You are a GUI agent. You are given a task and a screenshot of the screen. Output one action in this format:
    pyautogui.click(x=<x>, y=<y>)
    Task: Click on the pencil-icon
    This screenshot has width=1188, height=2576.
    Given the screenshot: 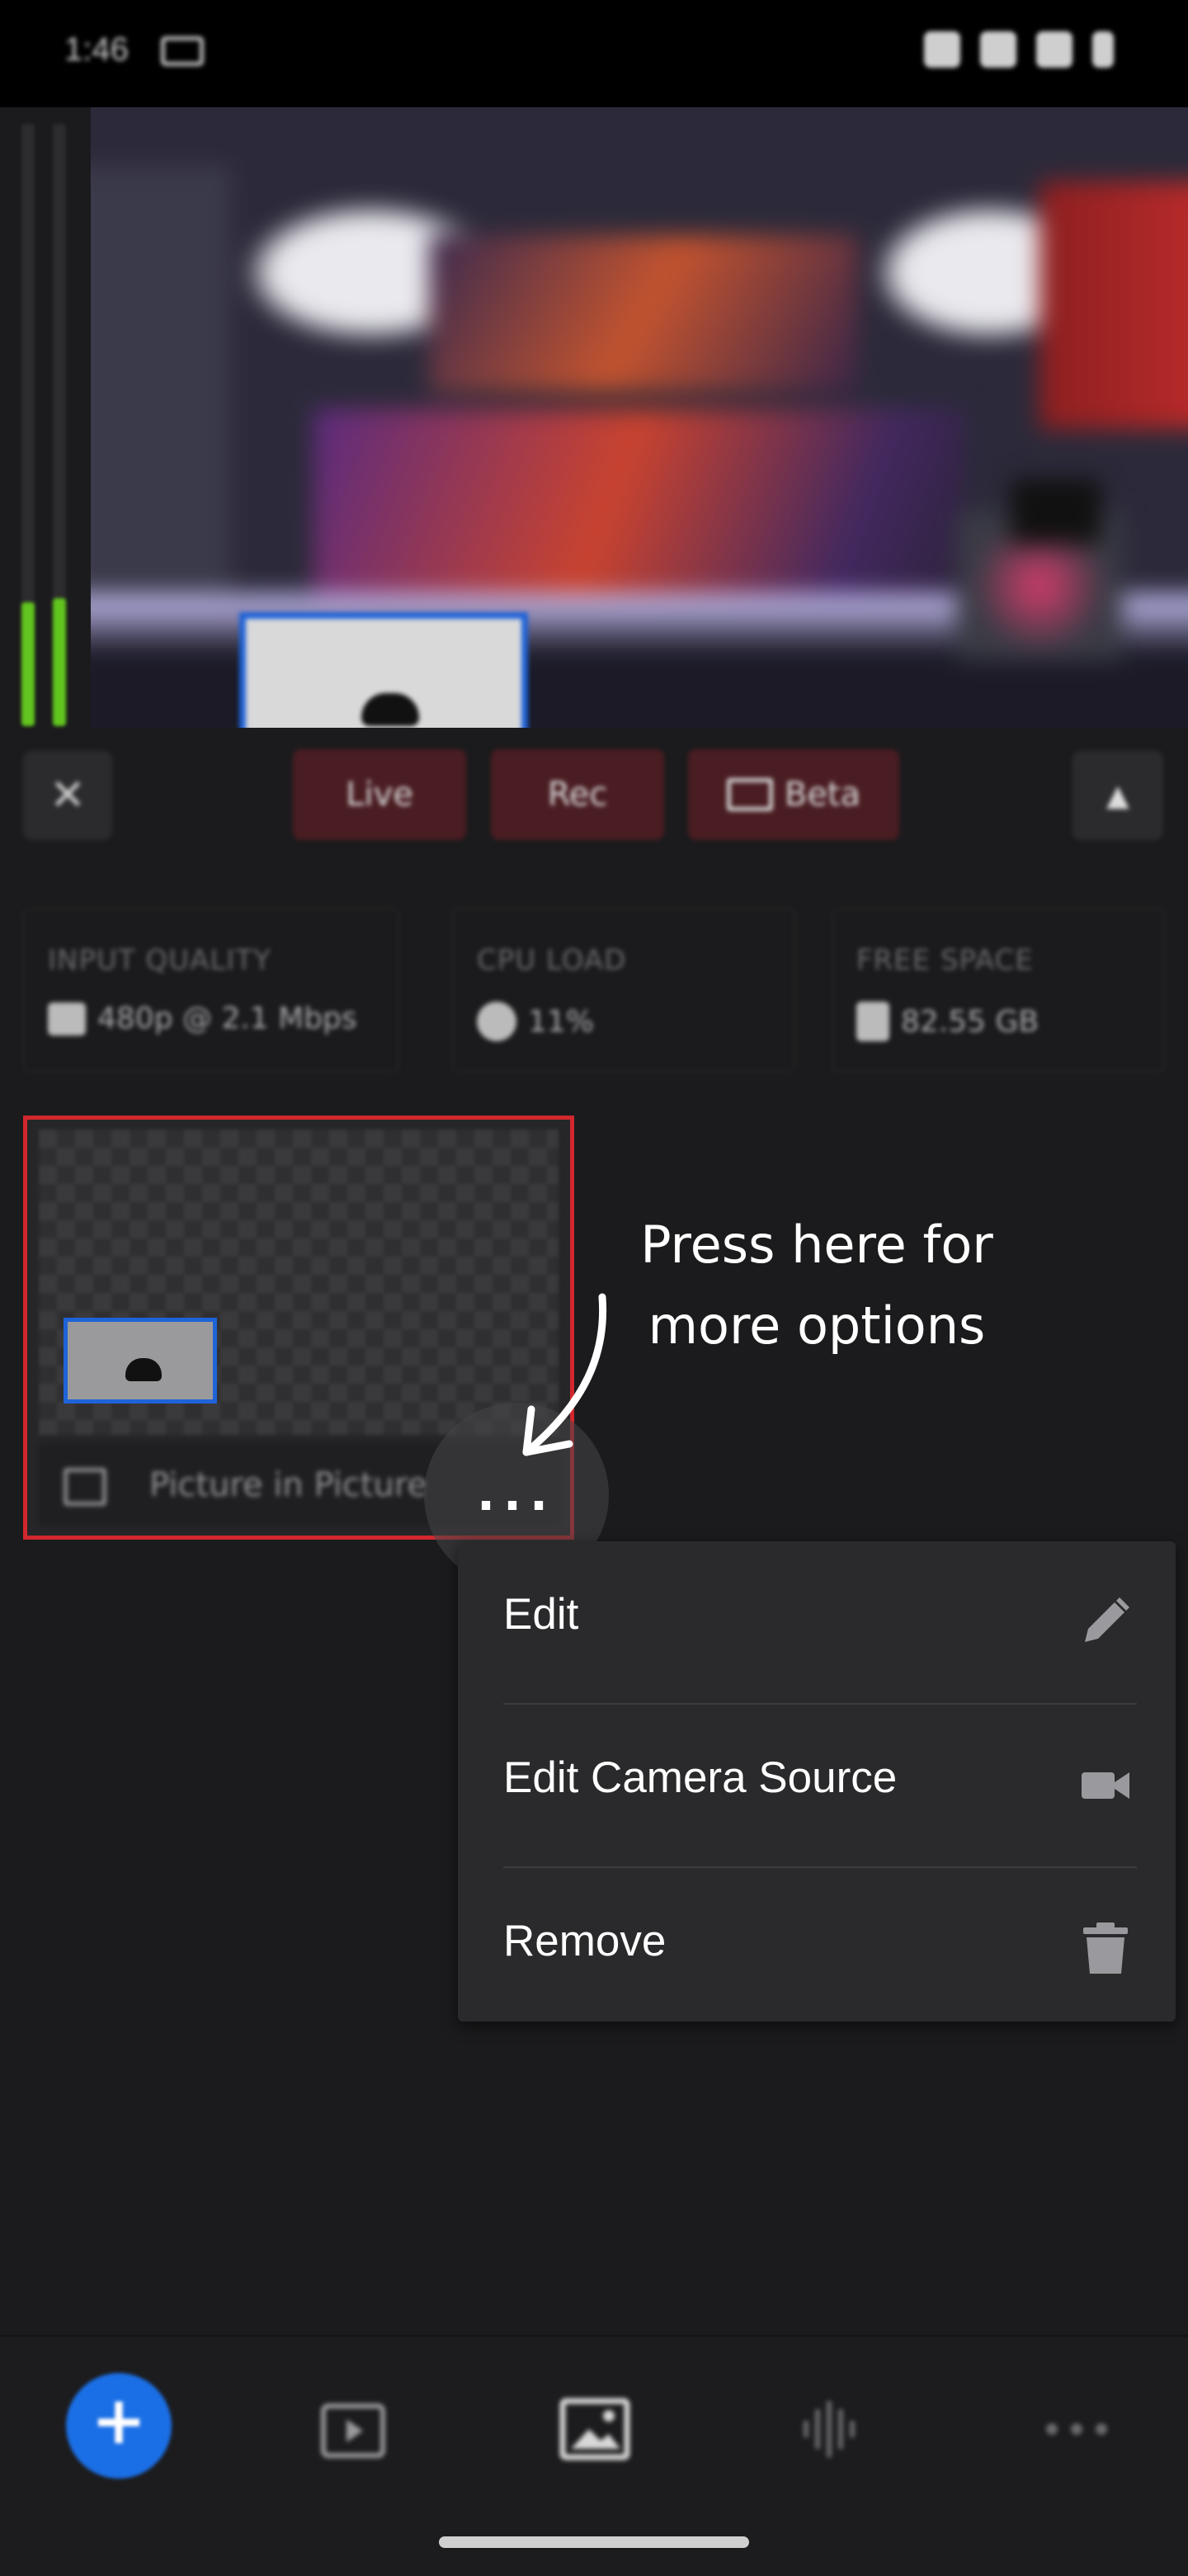 What is the action you would take?
    pyautogui.click(x=1107, y=1619)
    